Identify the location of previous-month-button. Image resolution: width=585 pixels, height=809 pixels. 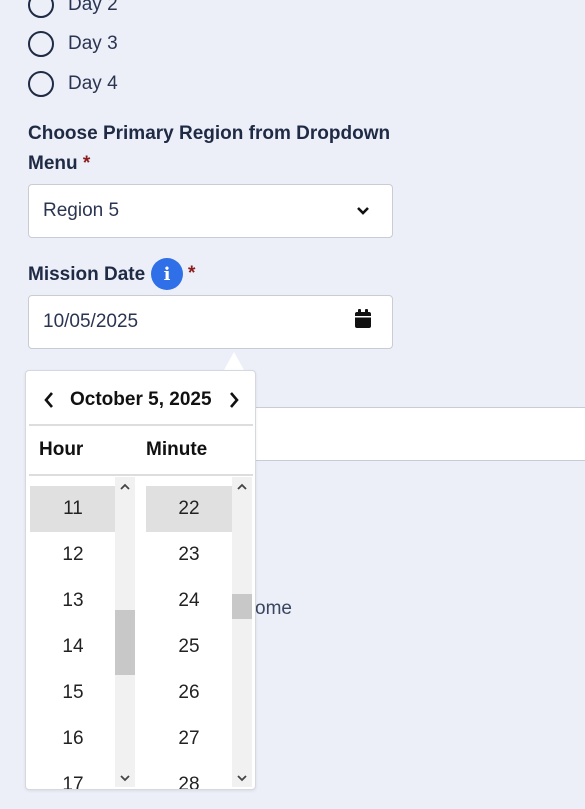
(49, 400).